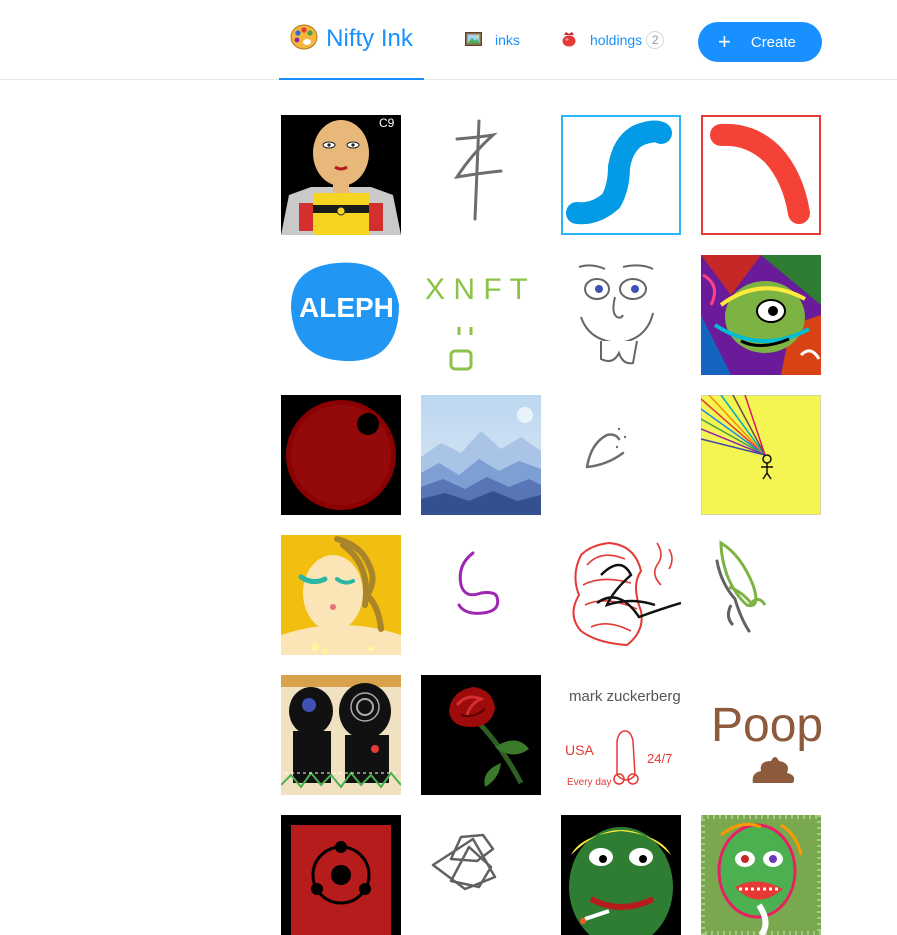  Describe the element at coordinates (369, 38) in the screenshot. I see `brand-title: Nifty Ink` at that location.